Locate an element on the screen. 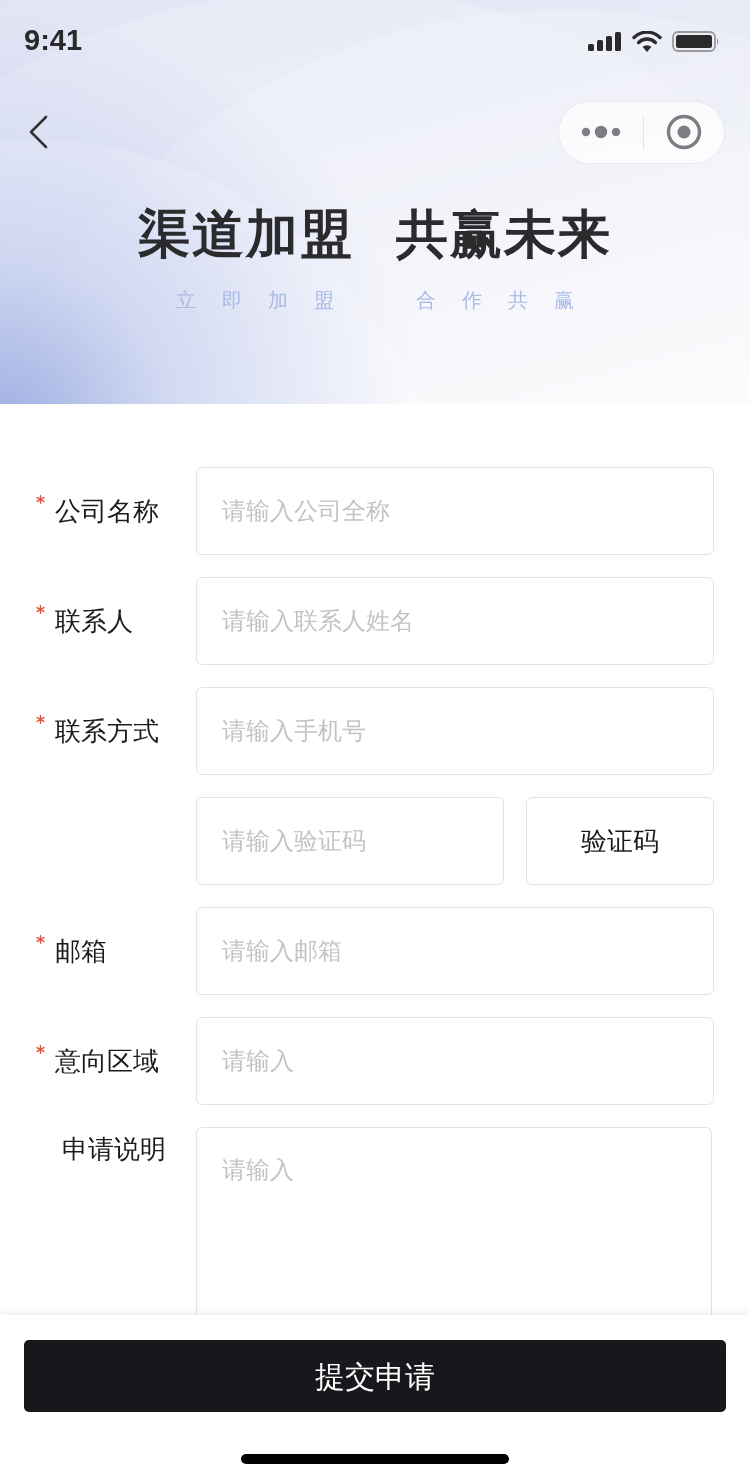  field-label: 联系方式 is located at coordinates (107, 731).